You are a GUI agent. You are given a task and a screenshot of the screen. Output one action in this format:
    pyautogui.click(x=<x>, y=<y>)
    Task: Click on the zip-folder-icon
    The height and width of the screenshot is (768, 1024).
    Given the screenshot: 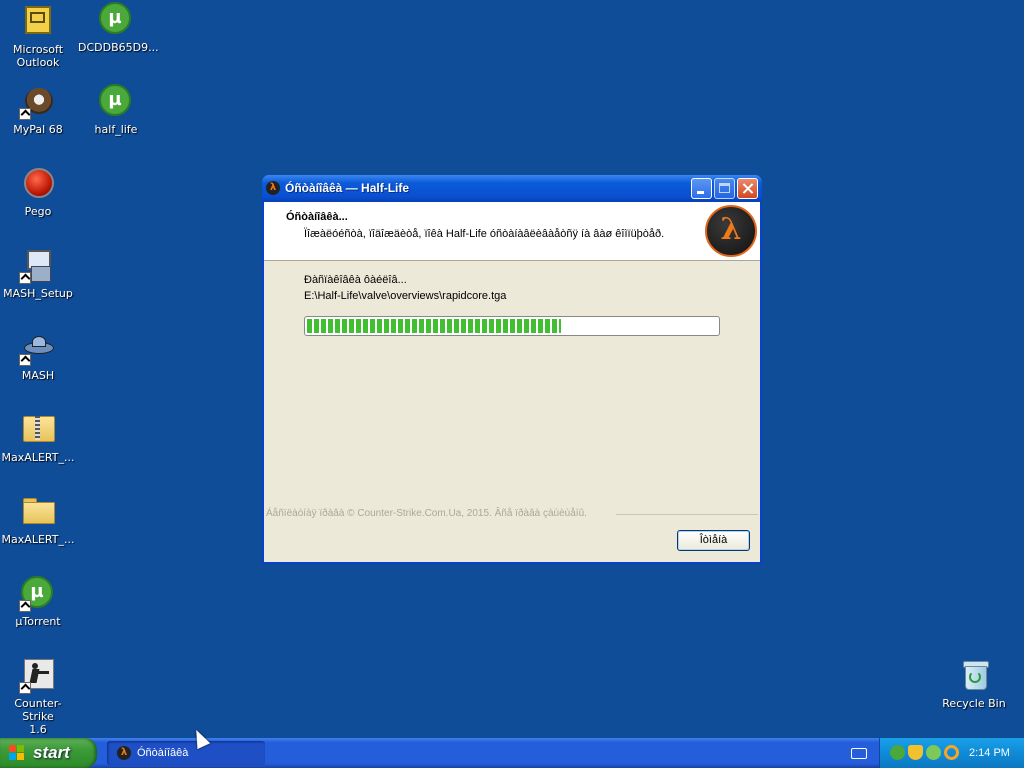 What is the action you would take?
    pyautogui.click(x=38, y=429)
    